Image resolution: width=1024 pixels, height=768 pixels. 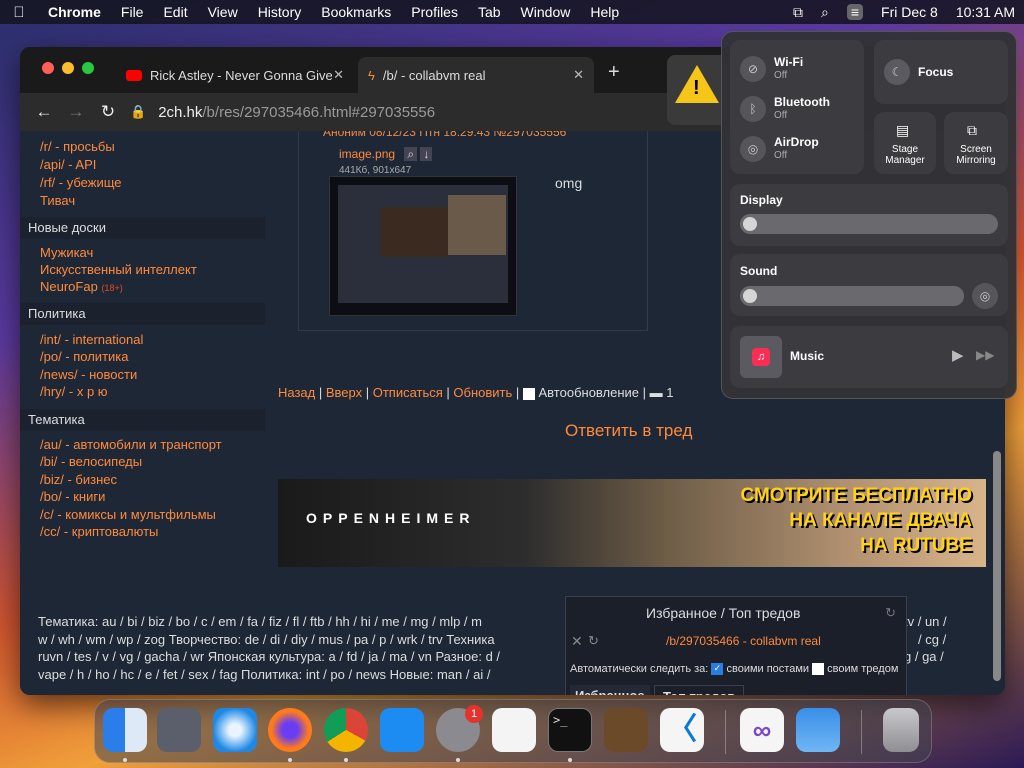 I want to click on board-link: Искусственный интеллект, so click(x=118, y=269).